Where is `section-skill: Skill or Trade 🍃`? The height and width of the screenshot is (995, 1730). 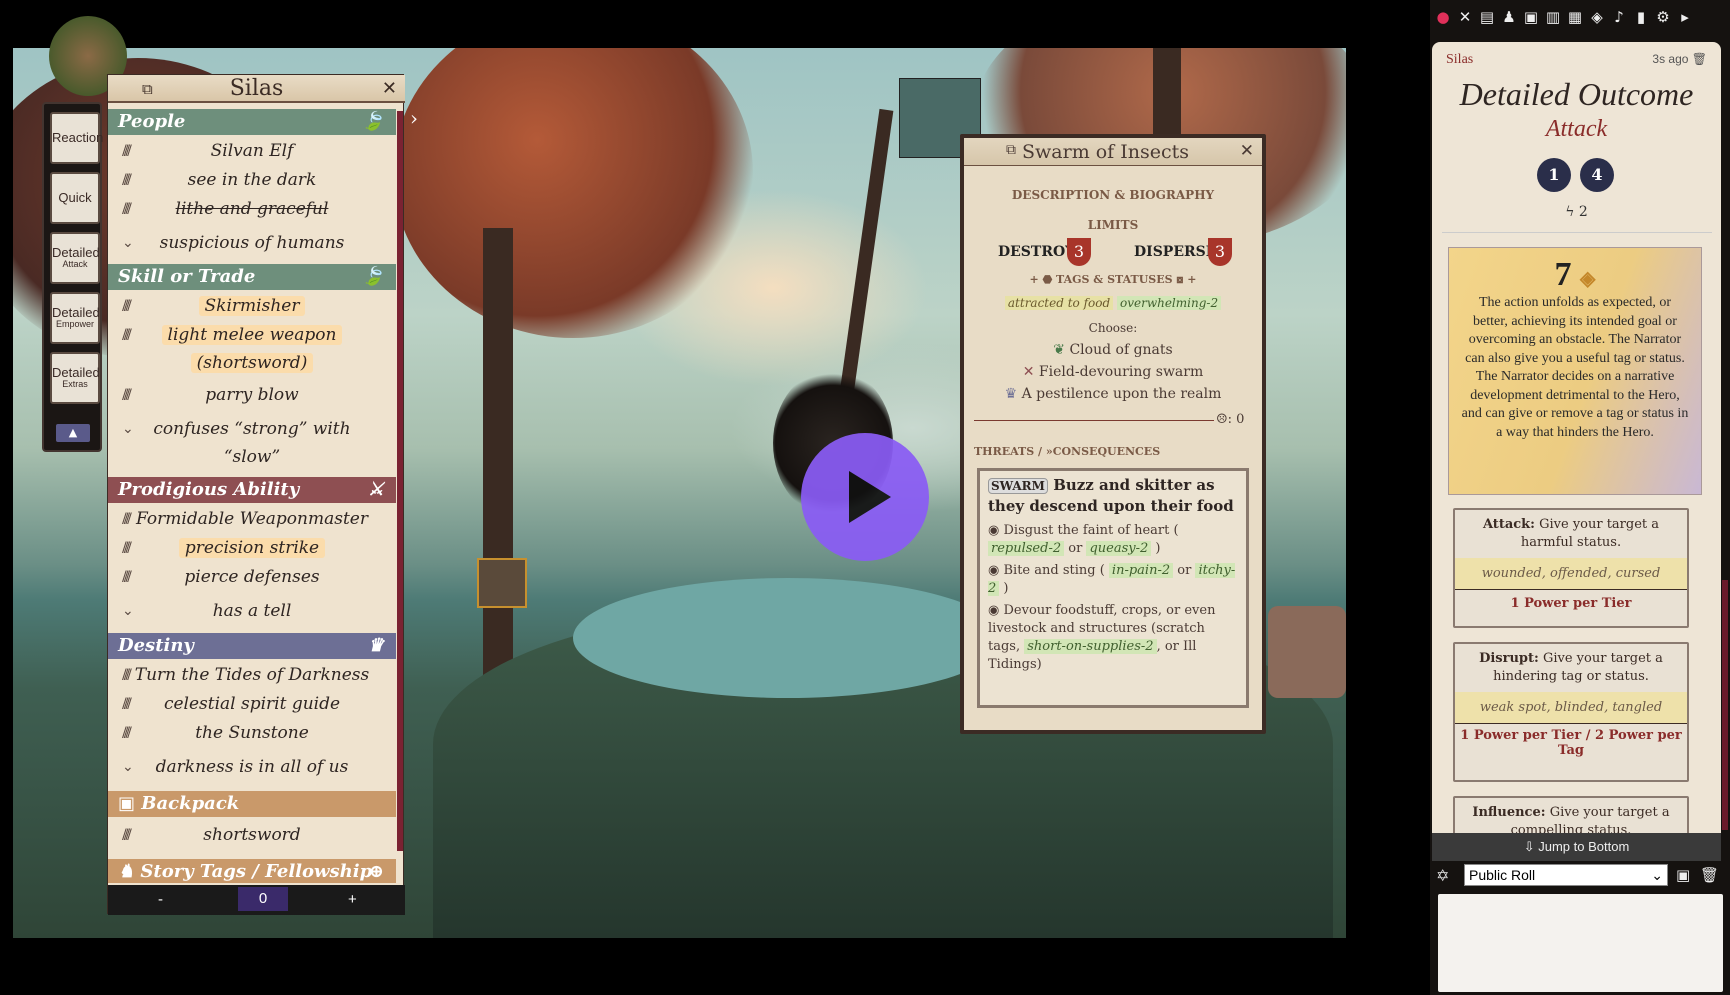
section-skill: Skill or Trade 🍃 is located at coordinates (252, 277).